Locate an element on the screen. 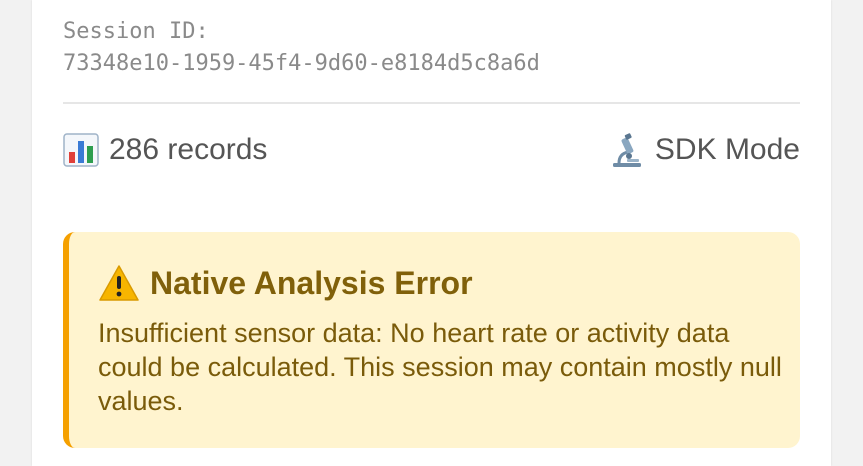 This screenshot has width=863, height=466. microscope-icon is located at coordinates (627, 150).